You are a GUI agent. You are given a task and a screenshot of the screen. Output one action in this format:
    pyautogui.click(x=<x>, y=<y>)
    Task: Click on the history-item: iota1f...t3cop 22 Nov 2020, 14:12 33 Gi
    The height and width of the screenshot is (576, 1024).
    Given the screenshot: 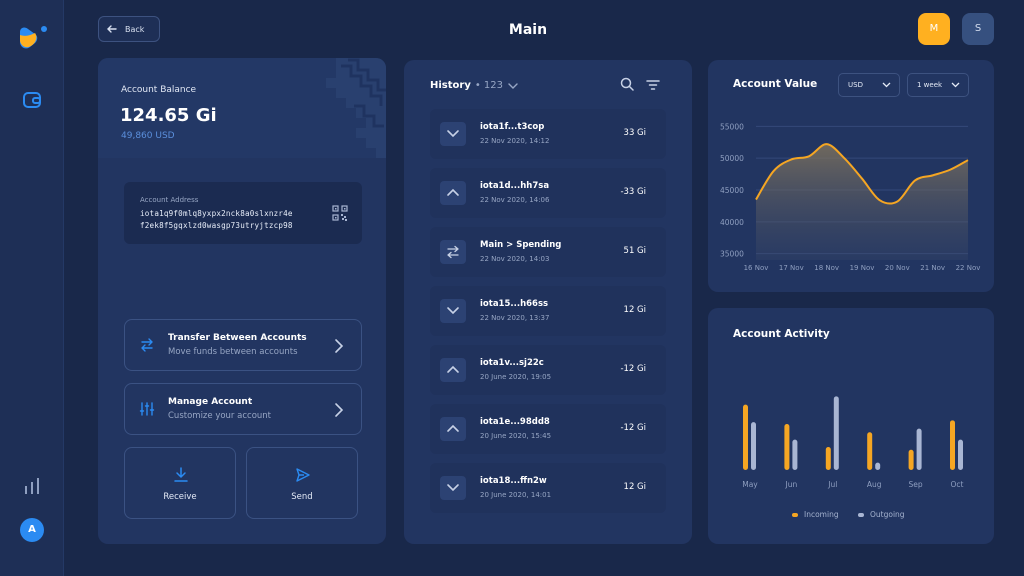 What is the action you would take?
    pyautogui.click(x=548, y=134)
    